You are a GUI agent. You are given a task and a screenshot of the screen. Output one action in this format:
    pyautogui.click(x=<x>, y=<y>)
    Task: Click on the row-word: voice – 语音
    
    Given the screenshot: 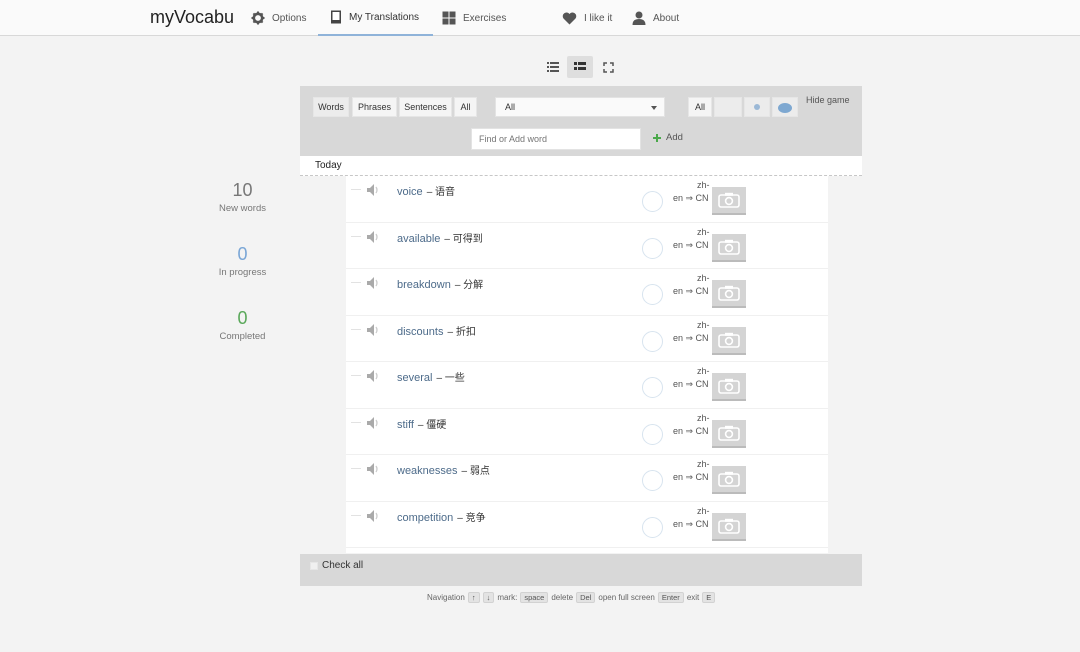 What is the action you would take?
    pyautogui.click(x=426, y=190)
    